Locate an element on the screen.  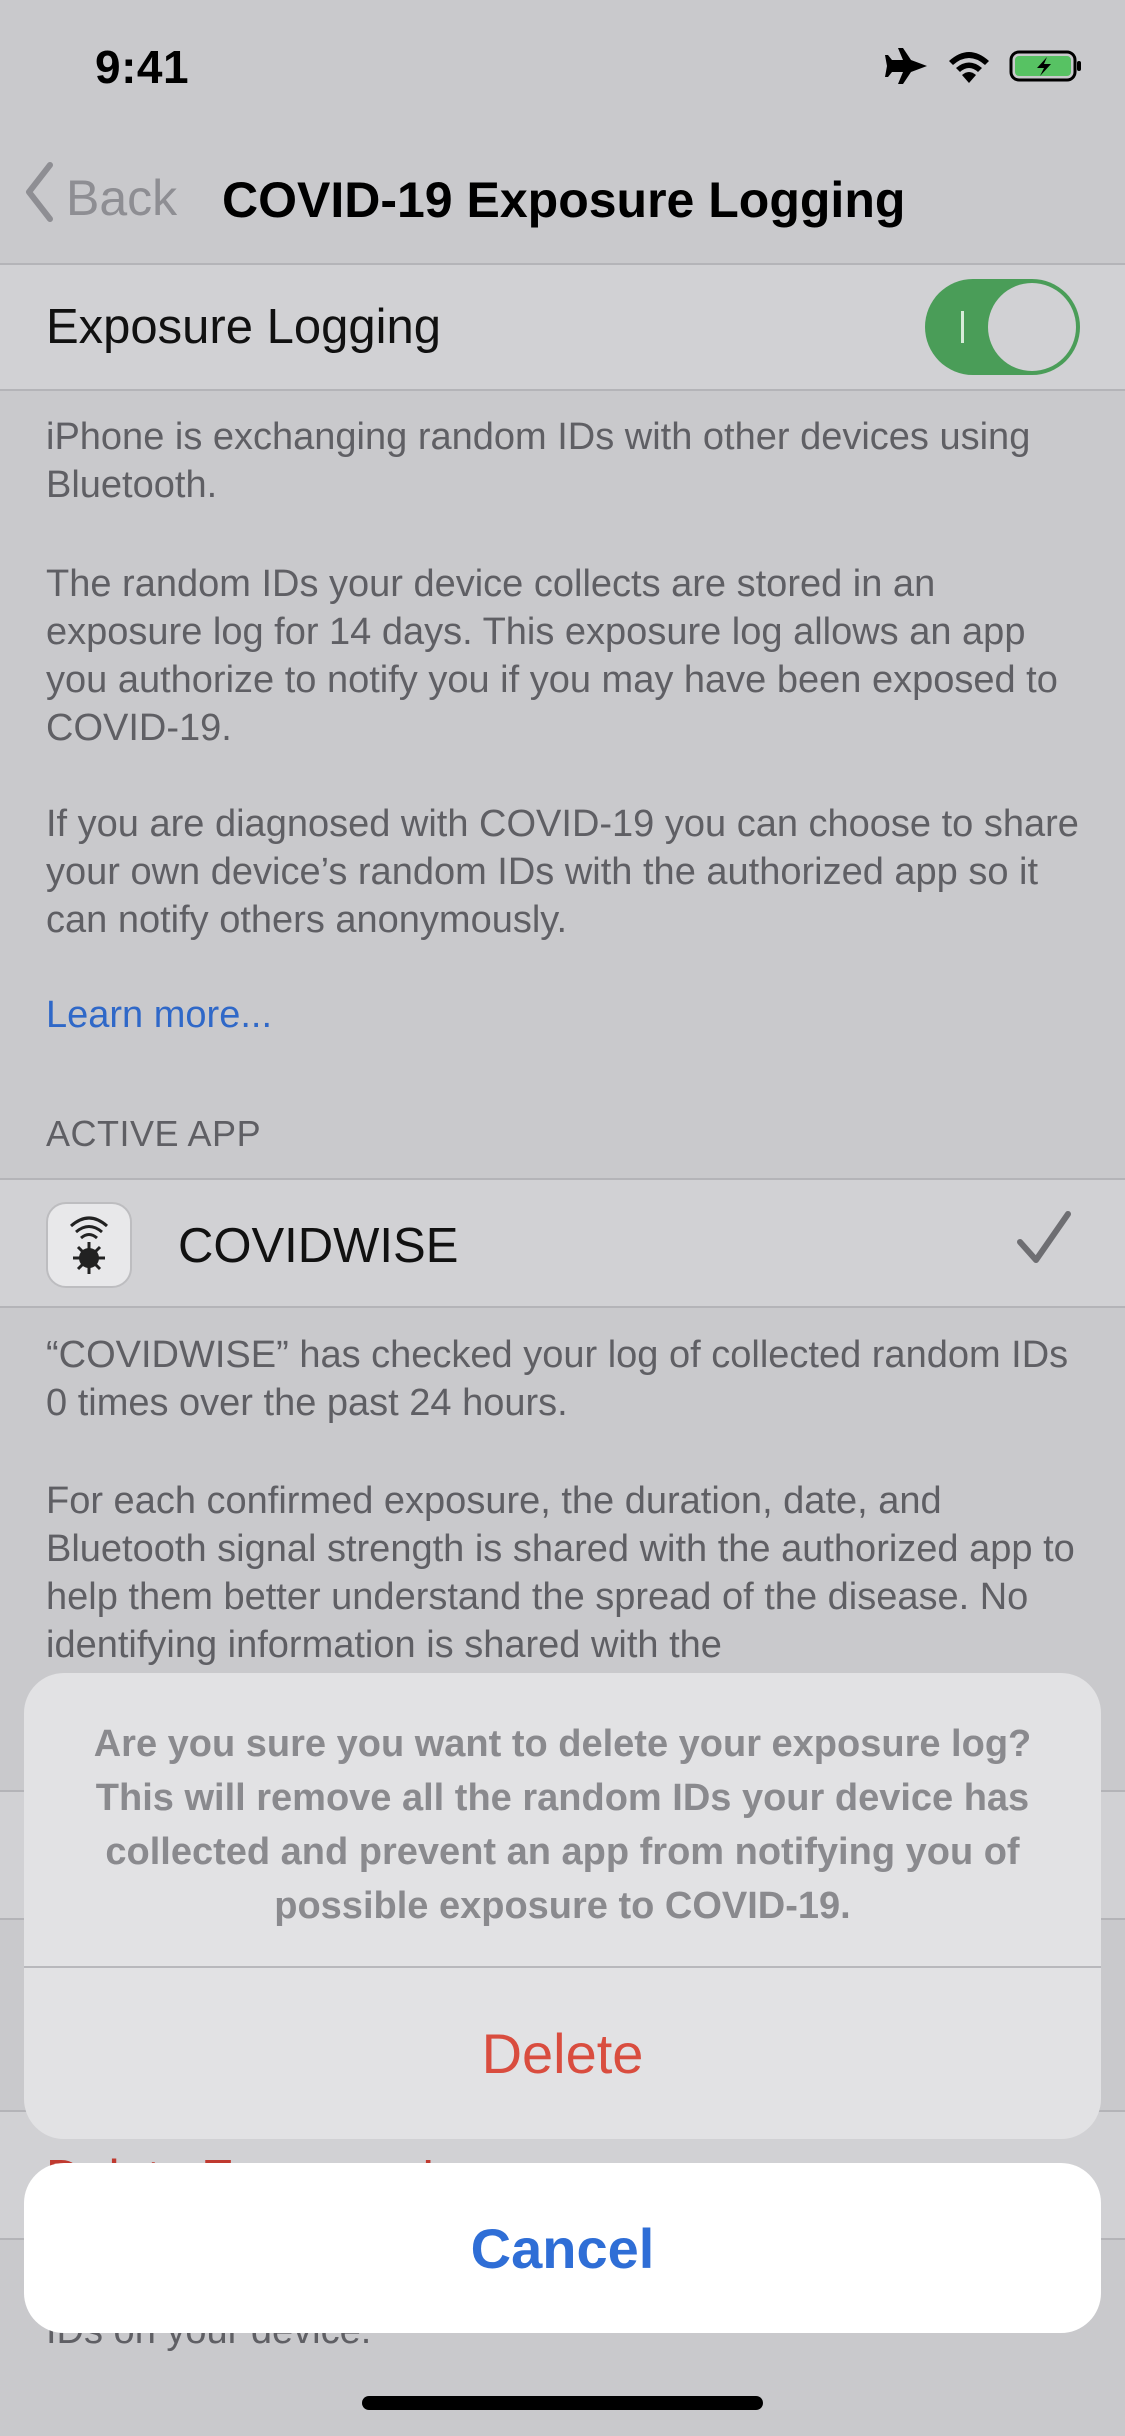
toggle-knob is located at coordinates (1032, 327).